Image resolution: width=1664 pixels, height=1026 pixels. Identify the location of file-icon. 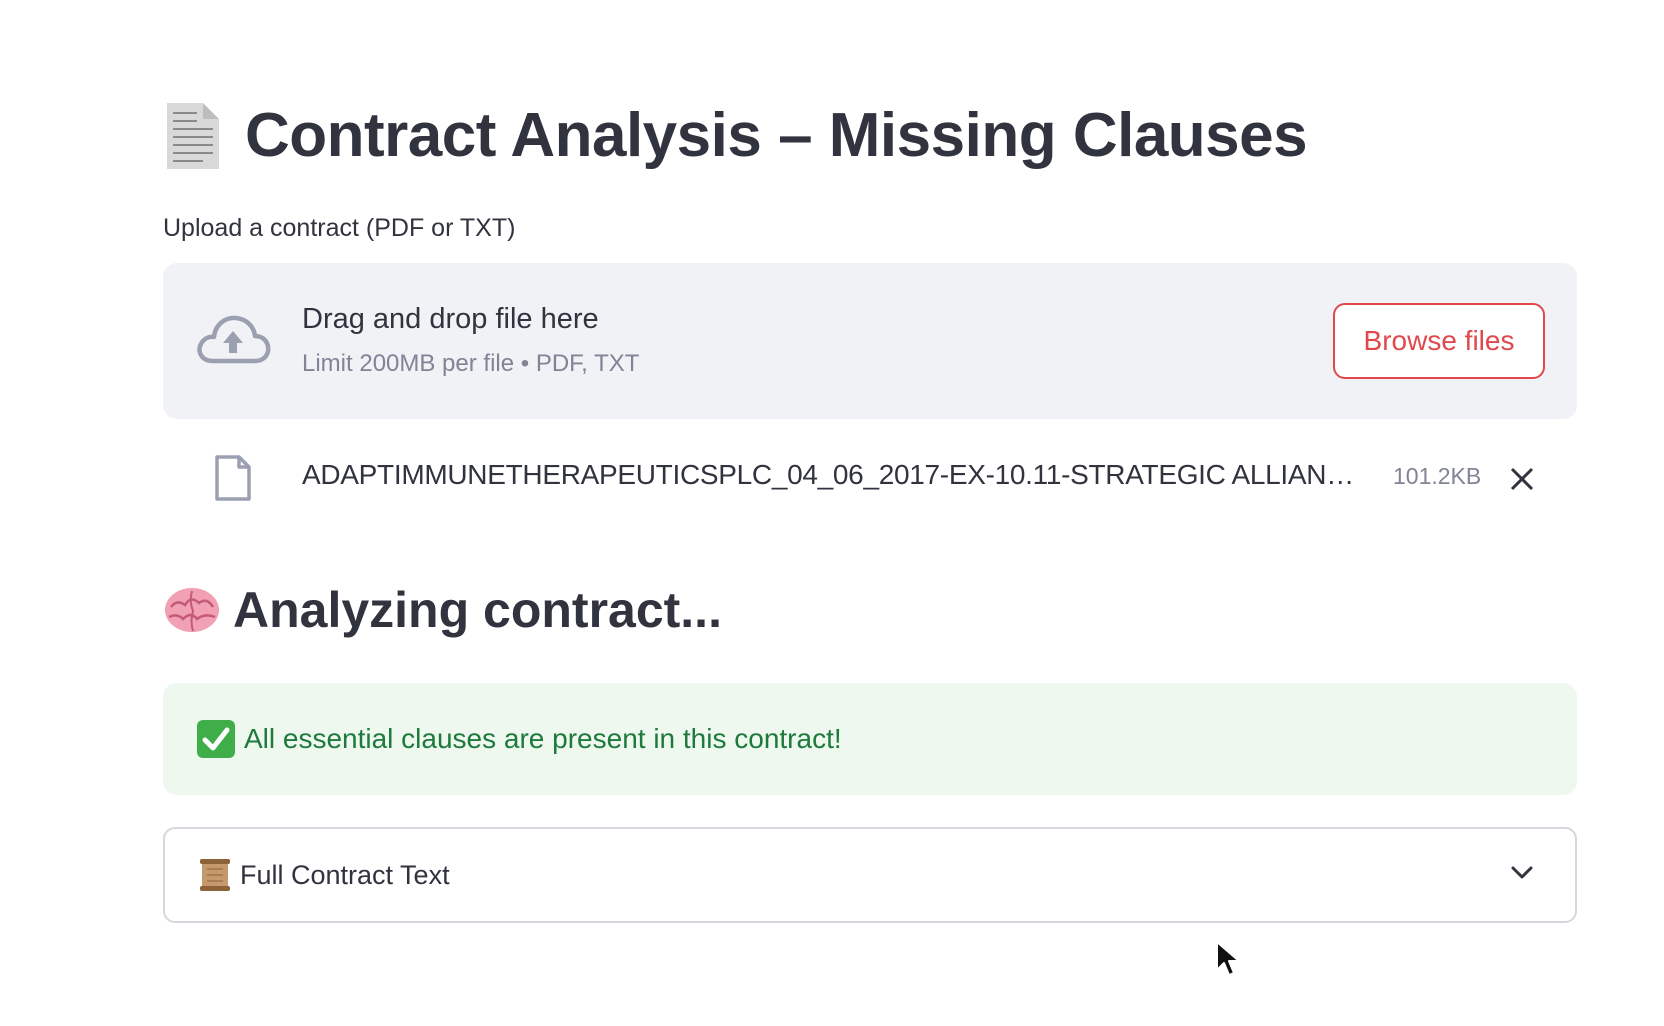
(233, 478).